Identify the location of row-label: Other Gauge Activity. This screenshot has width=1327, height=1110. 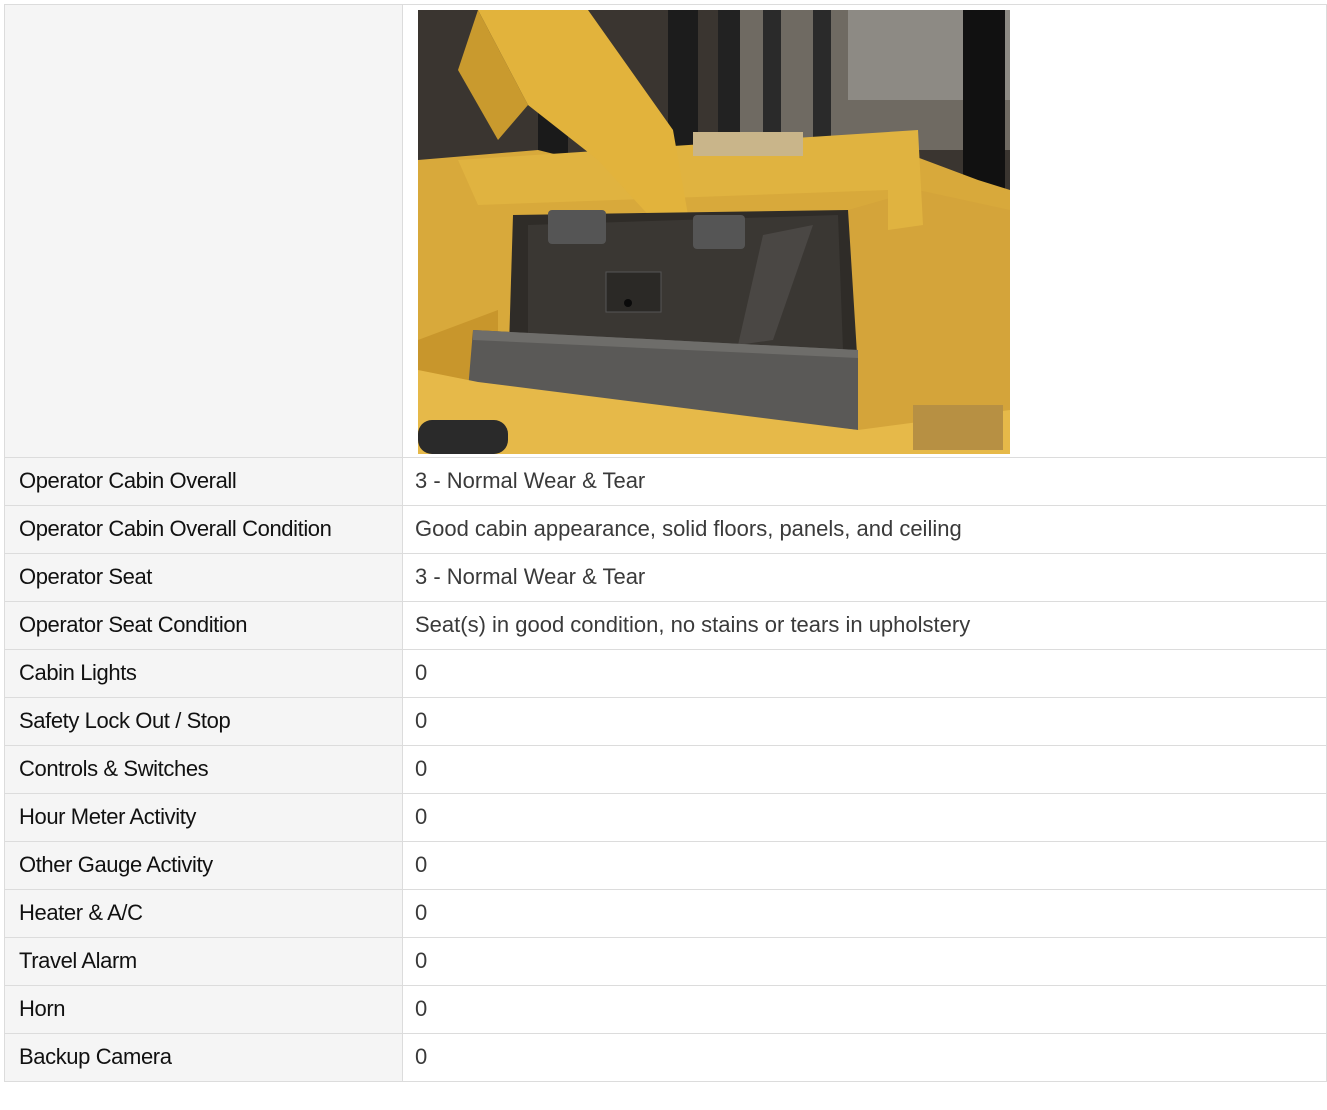
(203, 865).